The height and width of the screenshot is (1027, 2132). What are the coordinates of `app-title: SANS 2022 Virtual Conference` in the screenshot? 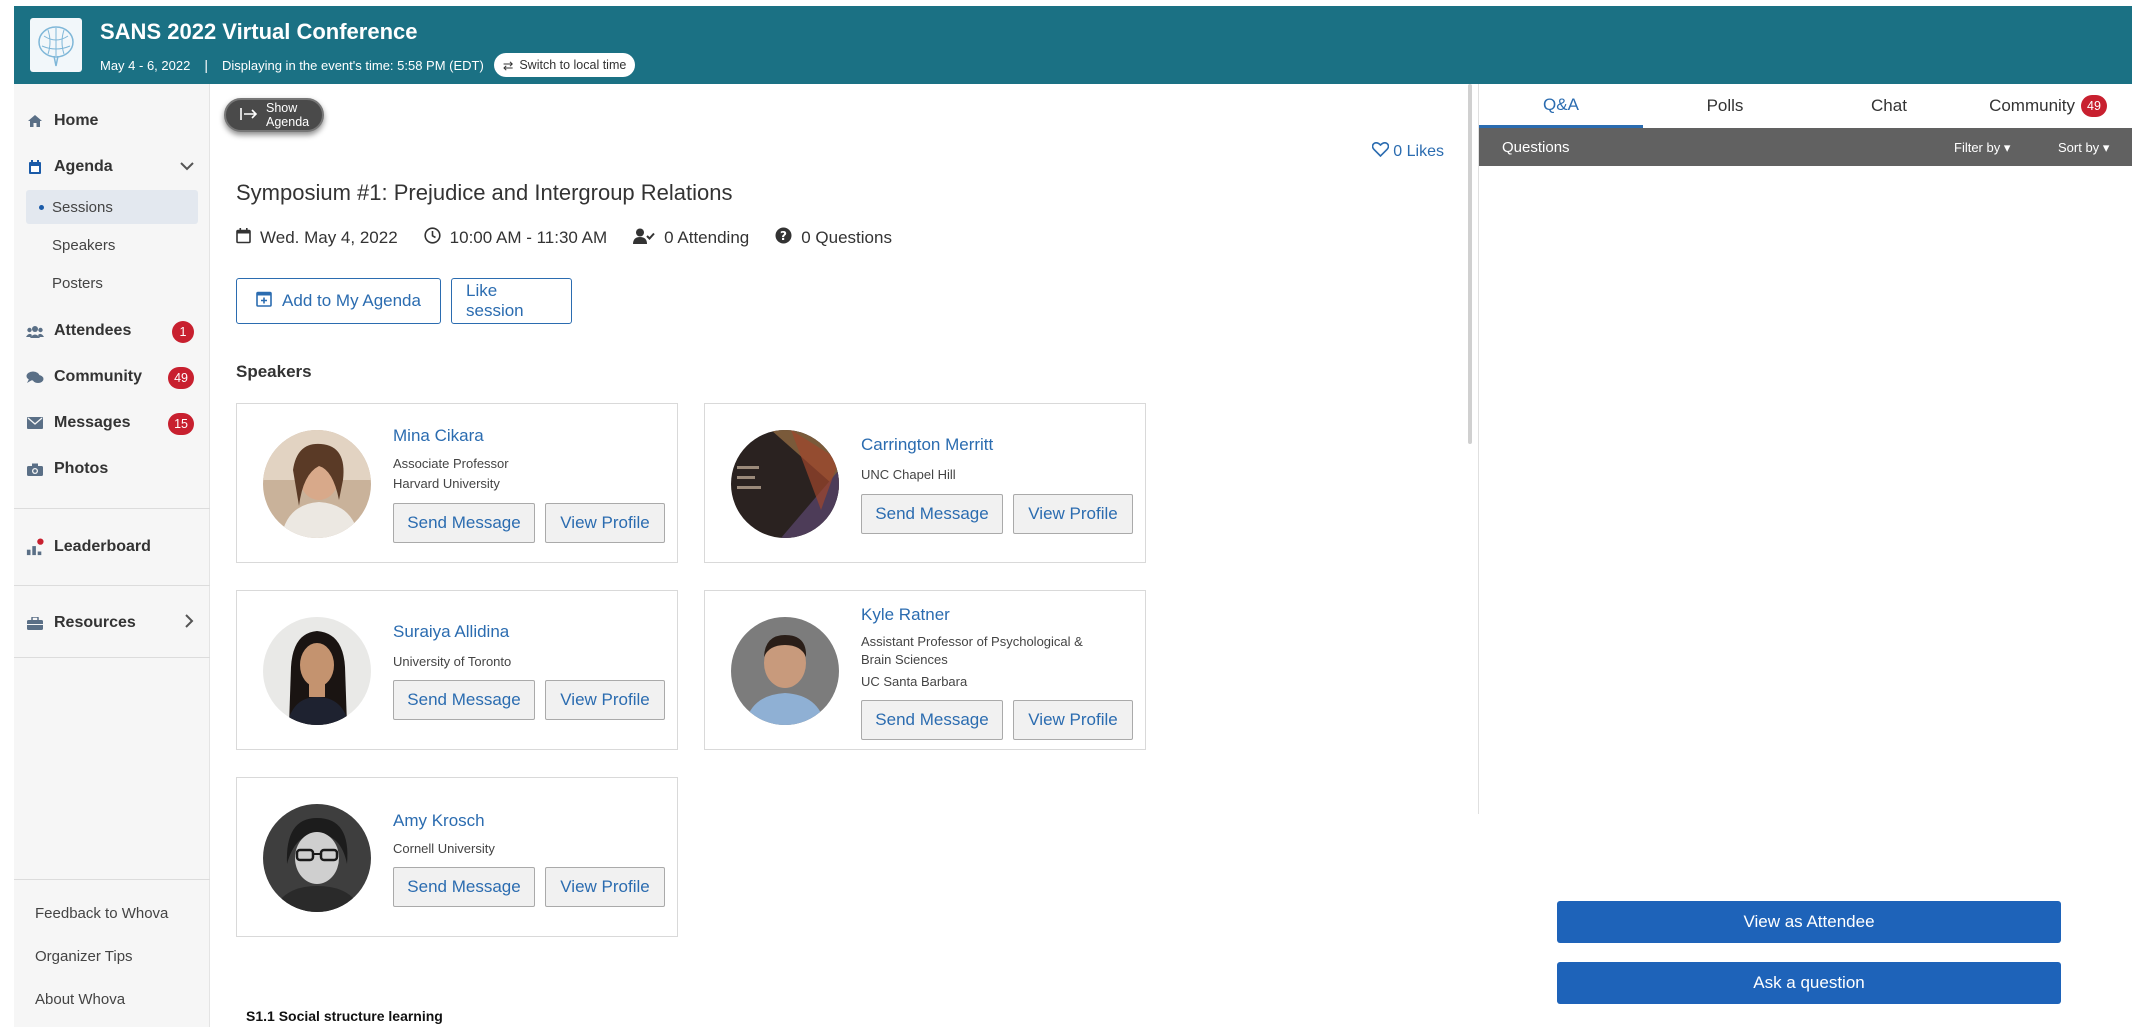 It's located at (259, 31).